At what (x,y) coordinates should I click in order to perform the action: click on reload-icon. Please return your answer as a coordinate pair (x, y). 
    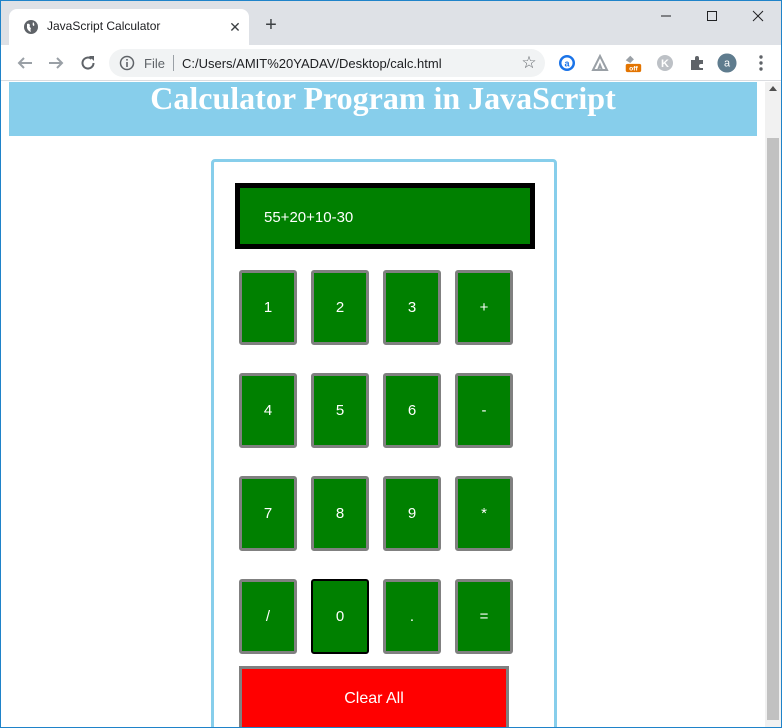
    Looking at the image, I should click on (88, 63).